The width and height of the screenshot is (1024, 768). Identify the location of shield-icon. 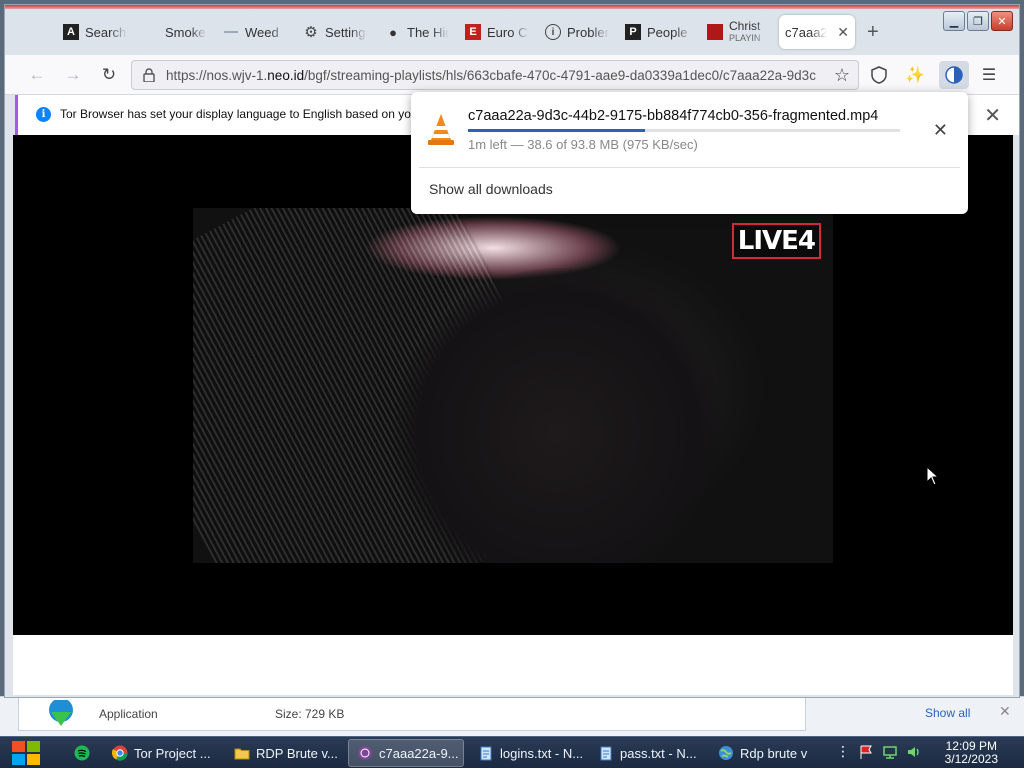
(879, 75).